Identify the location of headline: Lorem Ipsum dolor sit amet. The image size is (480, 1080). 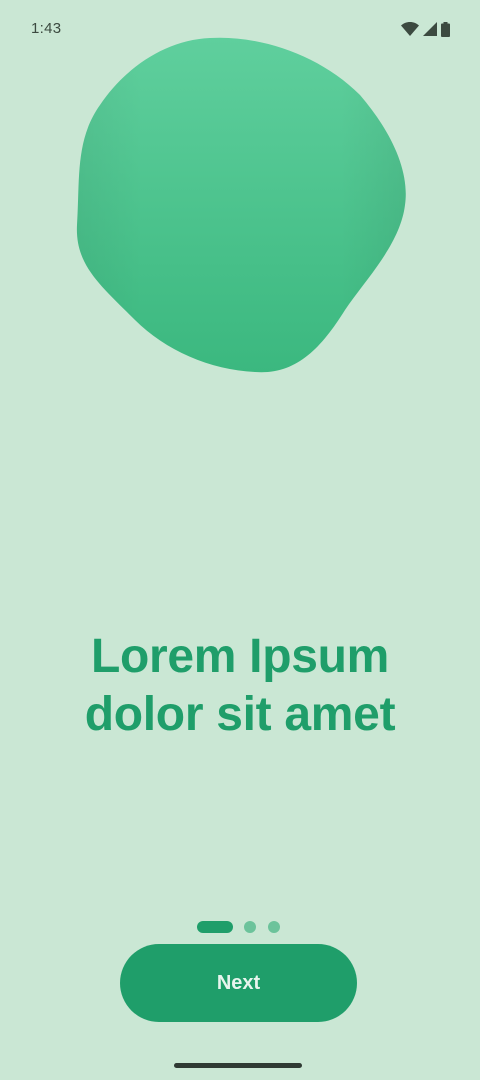
(240, 686).